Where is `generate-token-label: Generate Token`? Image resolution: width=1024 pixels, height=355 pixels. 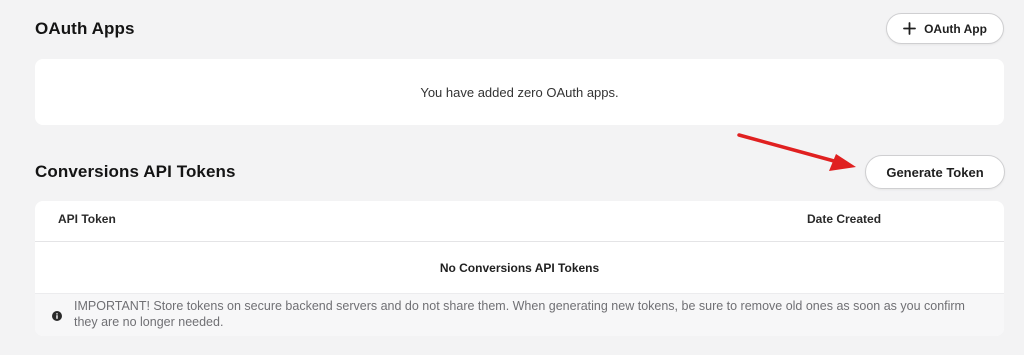
generate-token-label: Generate Token is located at coordinates (935, 172).